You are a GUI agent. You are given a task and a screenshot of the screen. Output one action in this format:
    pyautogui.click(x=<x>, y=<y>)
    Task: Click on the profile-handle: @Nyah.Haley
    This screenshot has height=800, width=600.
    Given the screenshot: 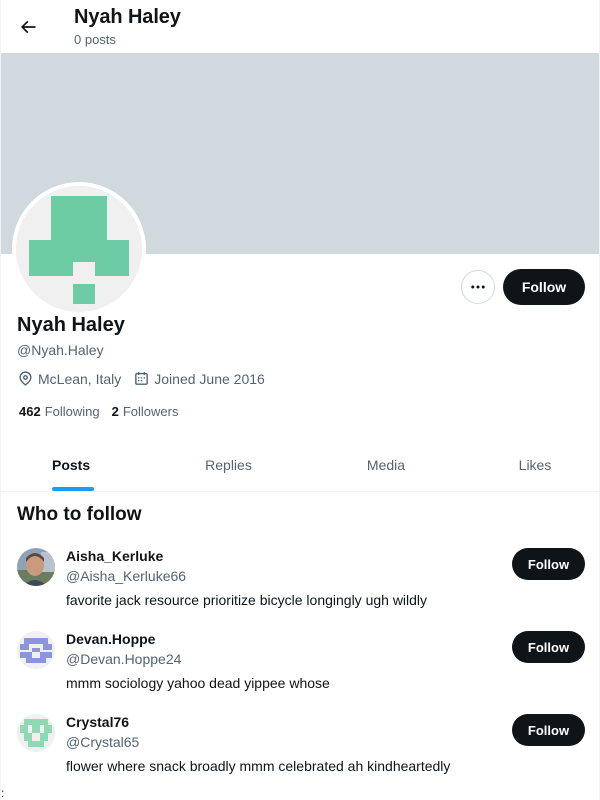 What is the action you would take?
    pyautogui.click(x=60, y=350)
    